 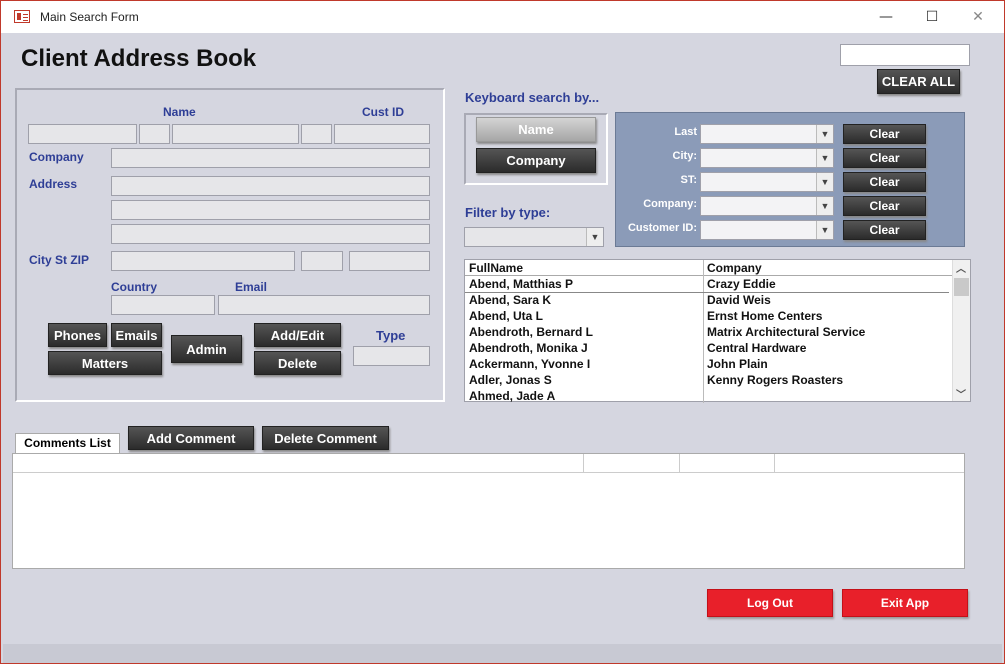 I want to click on zip-field, so click(x=389, y=261).